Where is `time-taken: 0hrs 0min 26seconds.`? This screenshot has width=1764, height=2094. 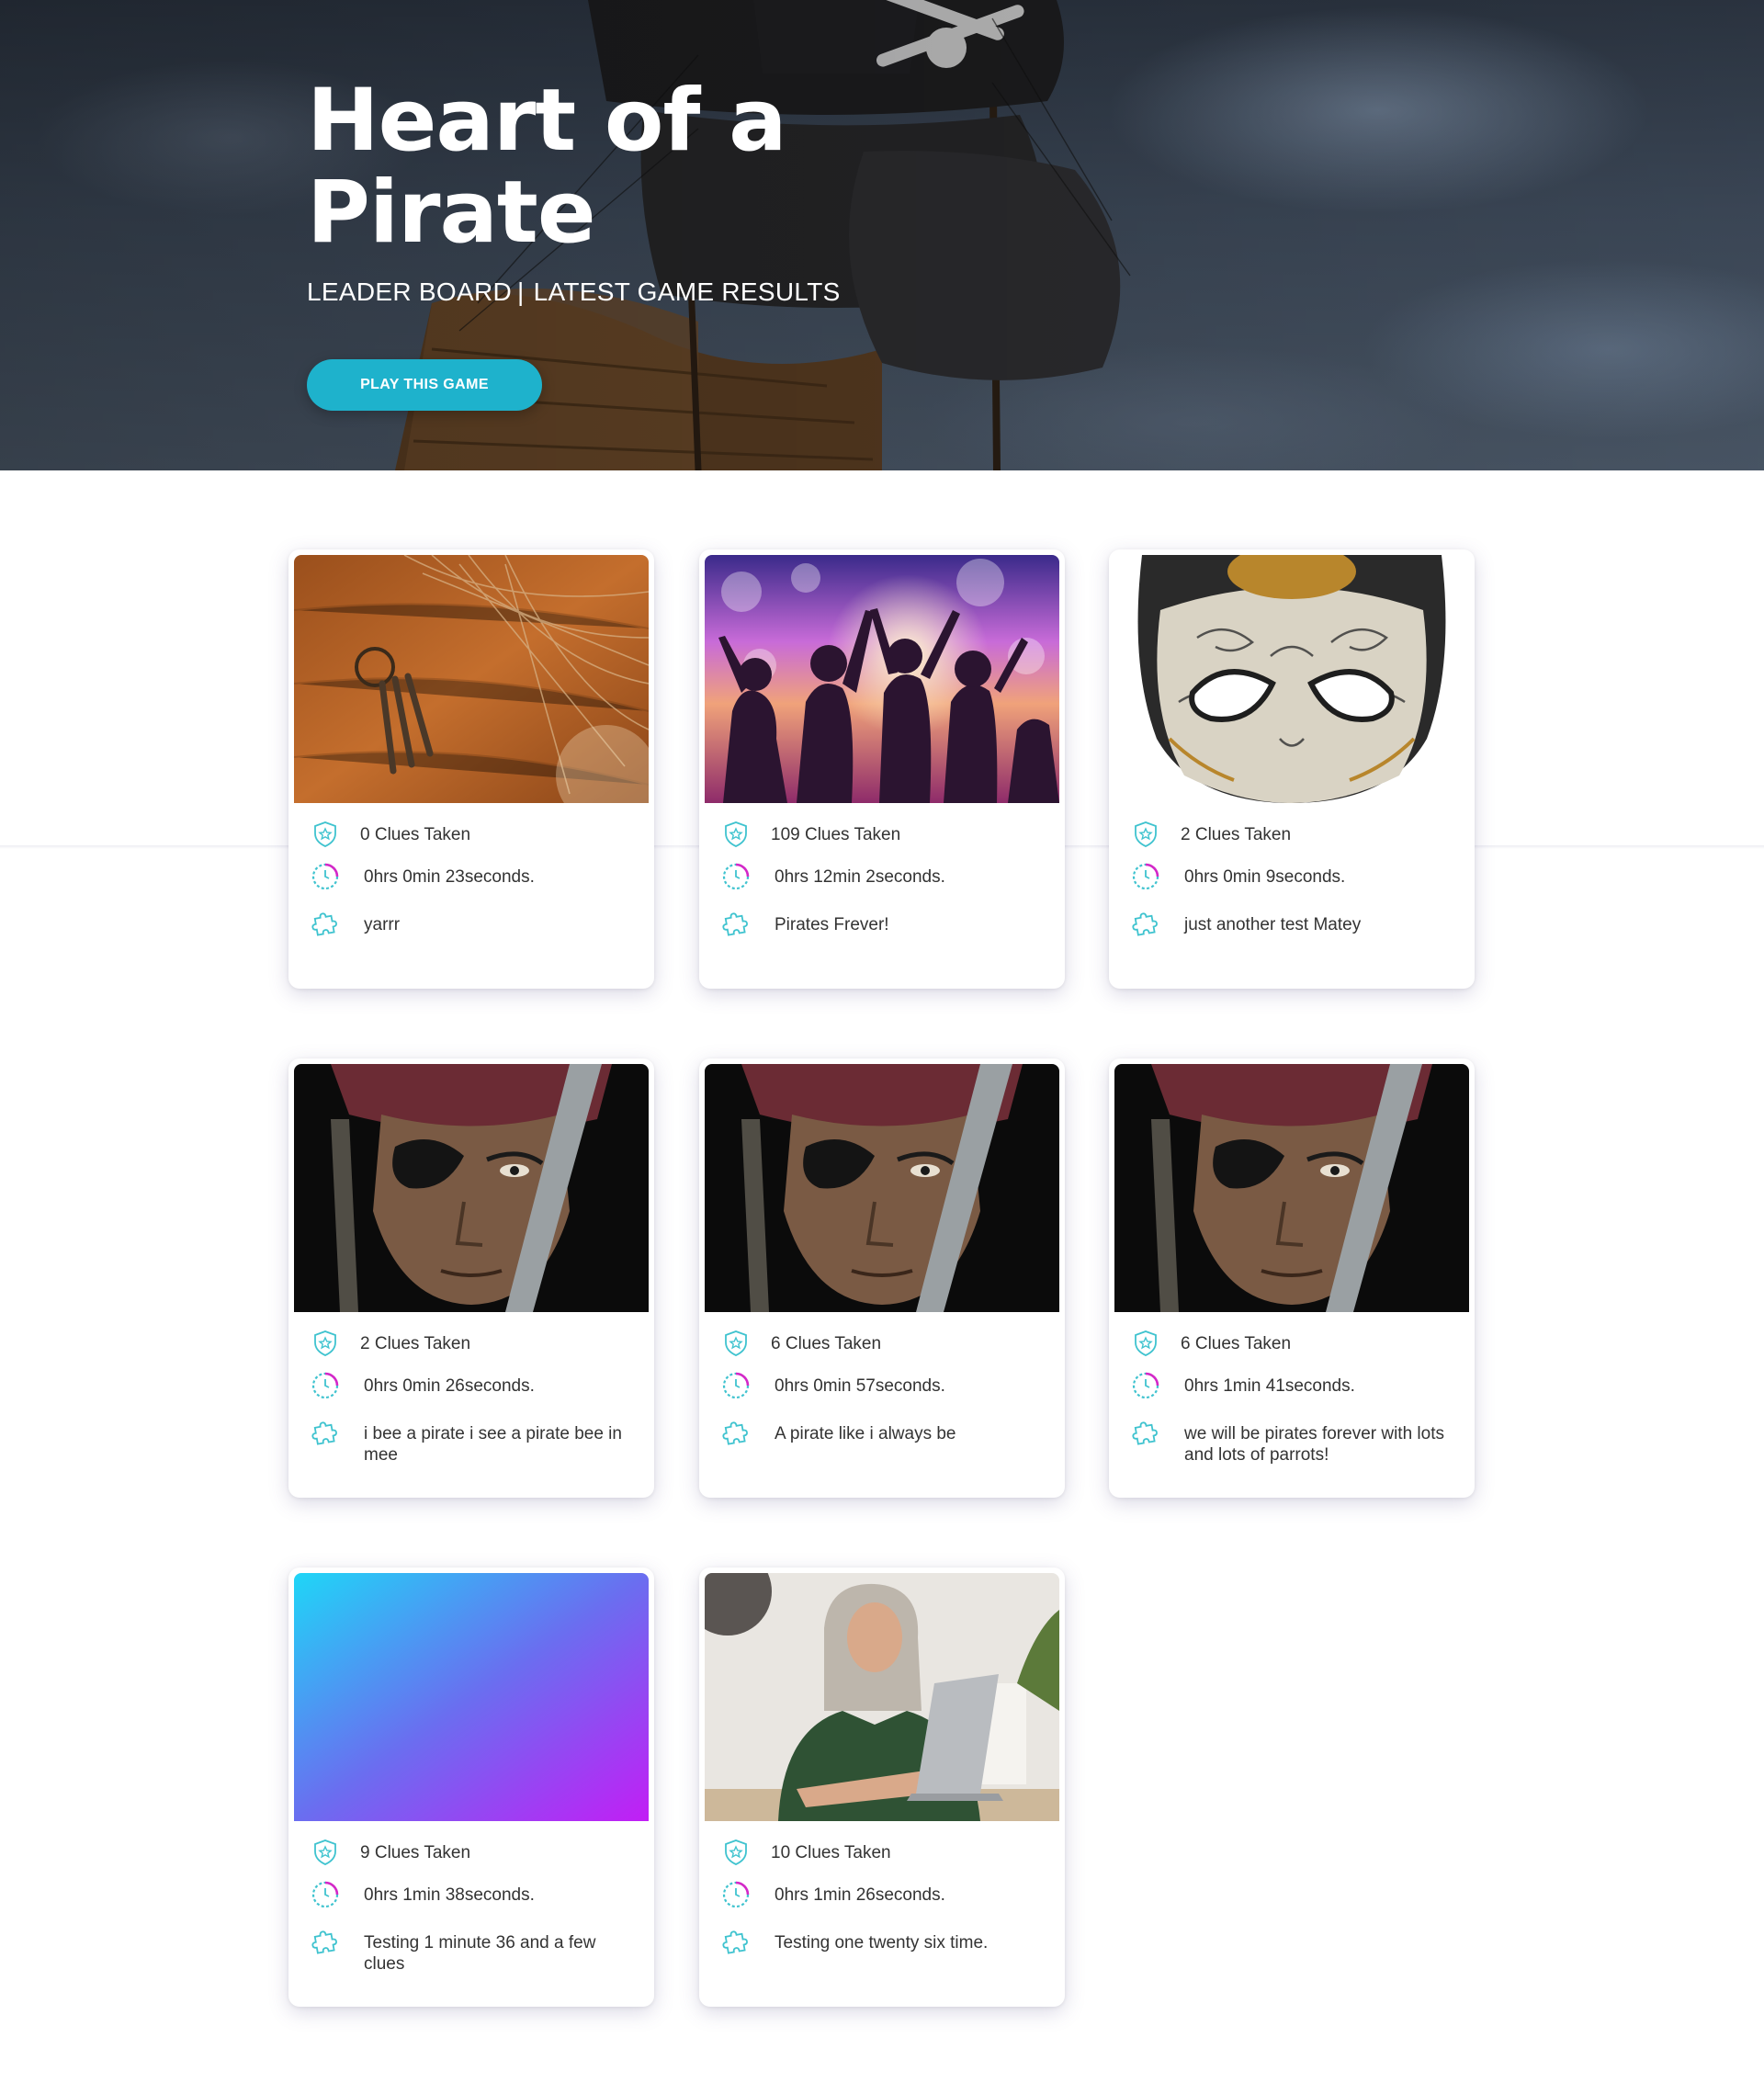
time-taken: 0hrs 0min 26seconds. is located at coordinates (450, 1386).